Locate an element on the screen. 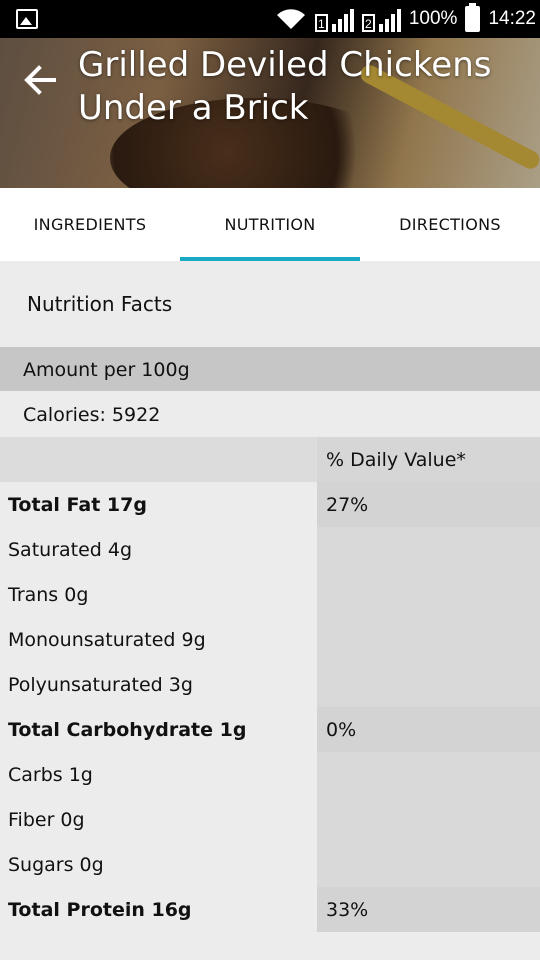 This screenshot has width=540, height=960. amount-label: Amount per 100g is located at coordinates (106, 370).